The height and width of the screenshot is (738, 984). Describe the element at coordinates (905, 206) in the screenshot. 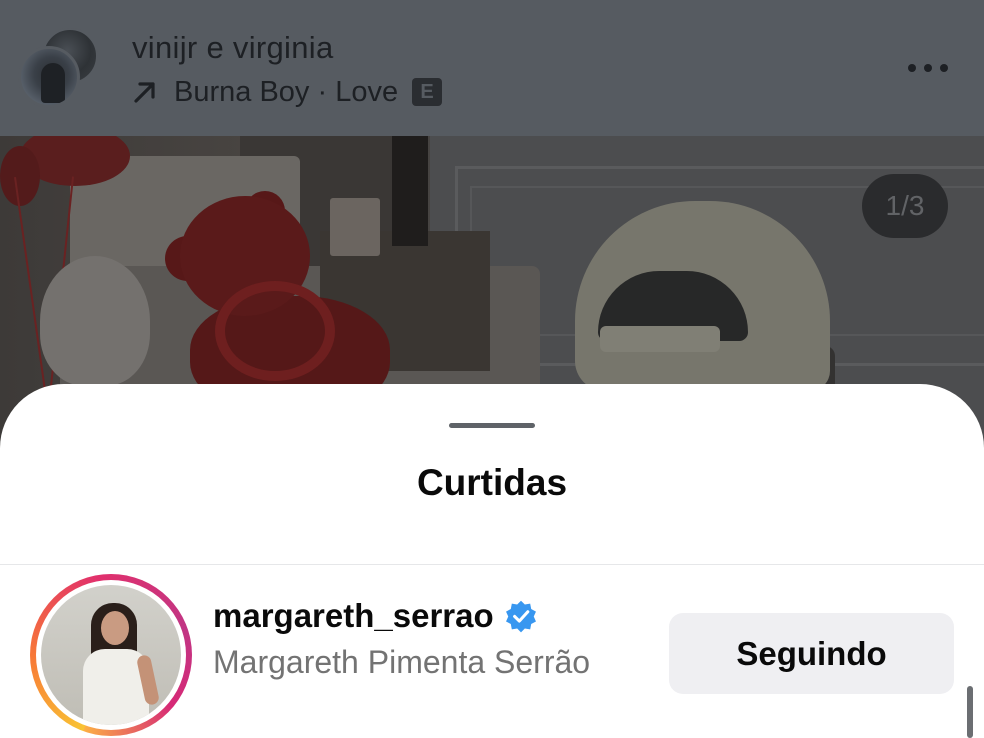

I see `carousel-page-counter: 1/3` at that location.